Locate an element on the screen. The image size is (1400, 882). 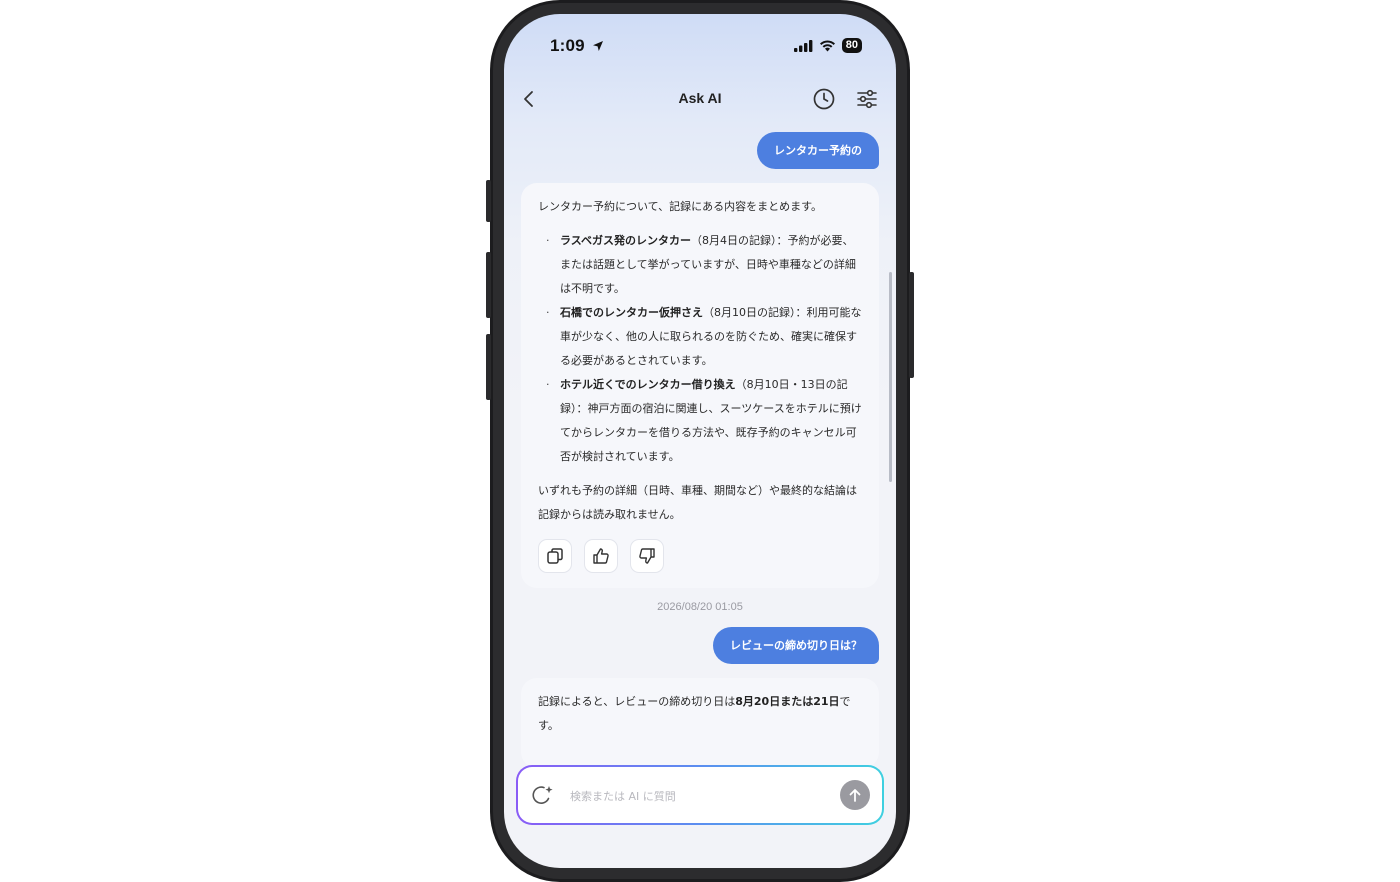
copy-button is located at coordinates (555, 556).